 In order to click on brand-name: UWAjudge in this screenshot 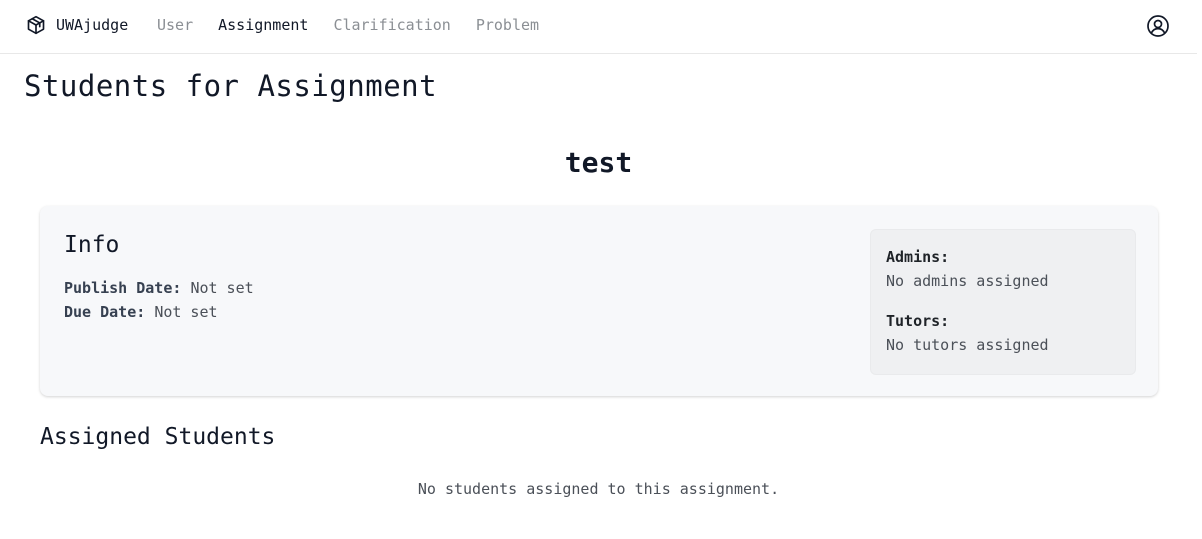, I will do `click(92, 25)`.